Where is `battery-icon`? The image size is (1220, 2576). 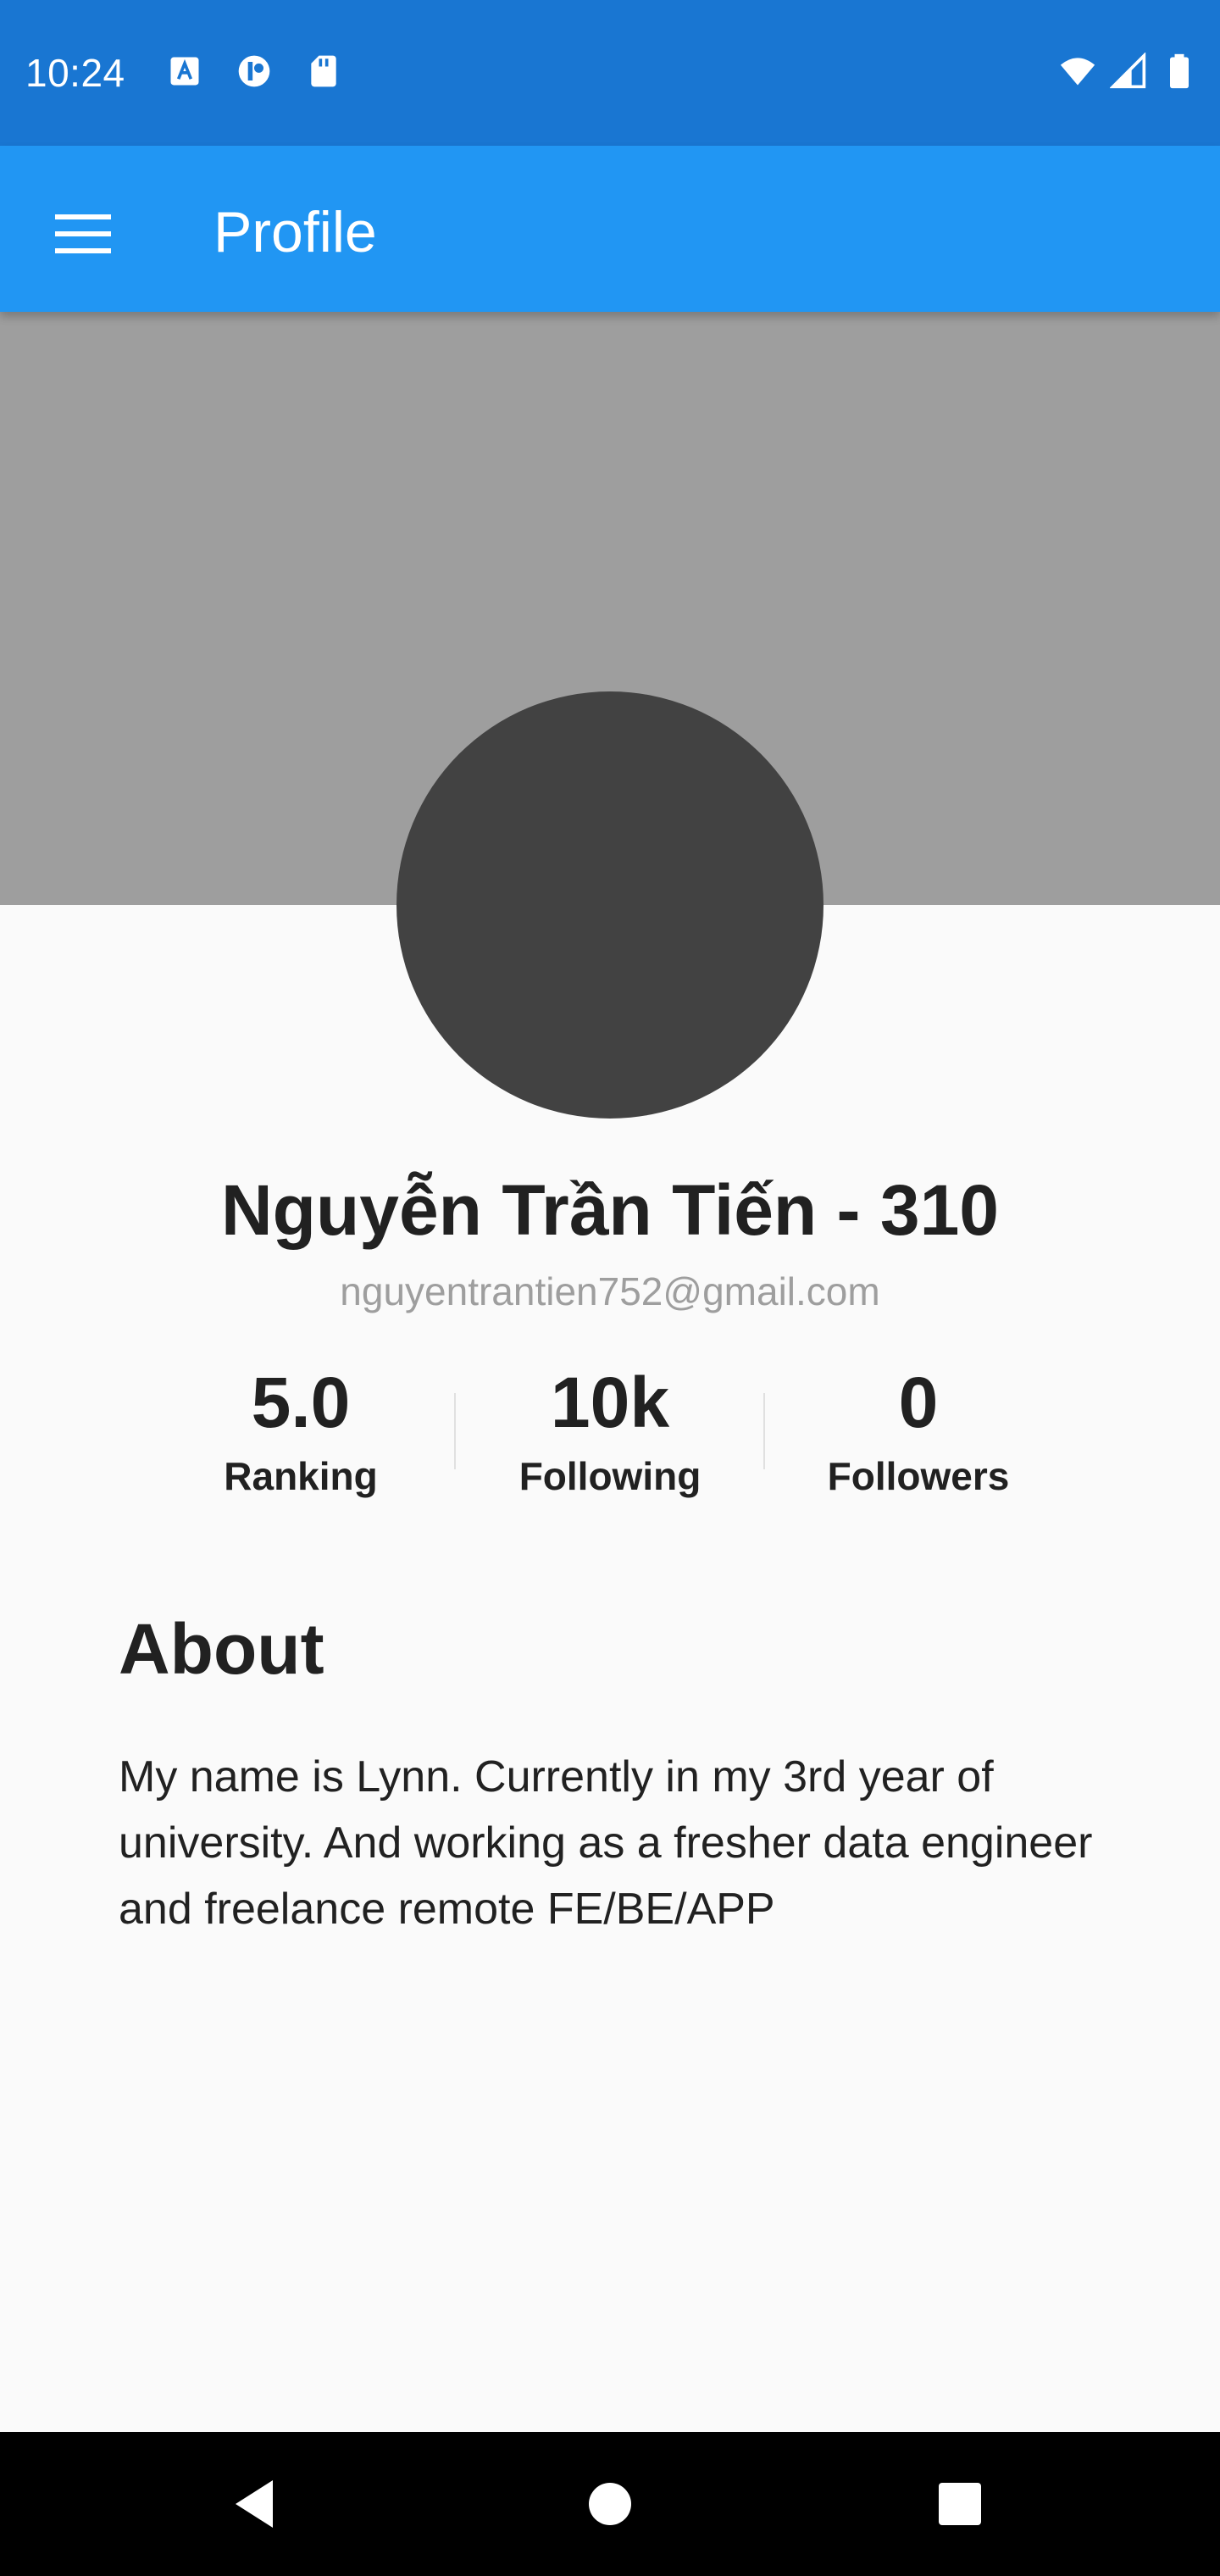
battery-icon is located at coordinates (1179, 71).